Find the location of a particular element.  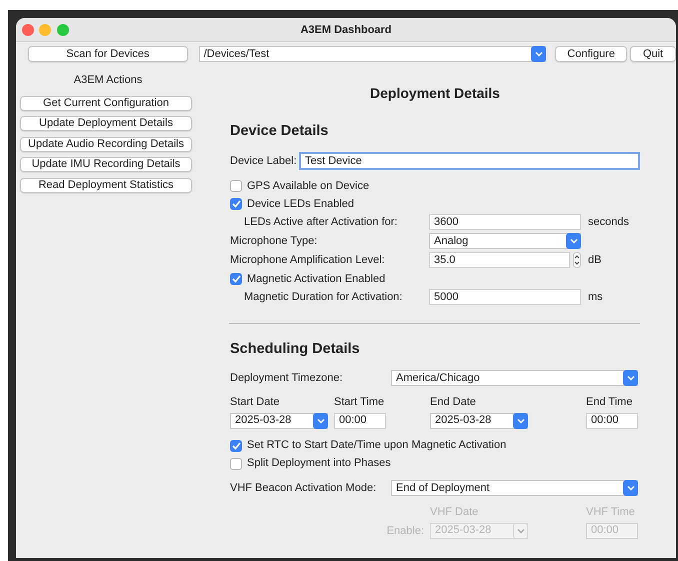

window-title: A3EM Dashboard is located at coordinates (346, 30).